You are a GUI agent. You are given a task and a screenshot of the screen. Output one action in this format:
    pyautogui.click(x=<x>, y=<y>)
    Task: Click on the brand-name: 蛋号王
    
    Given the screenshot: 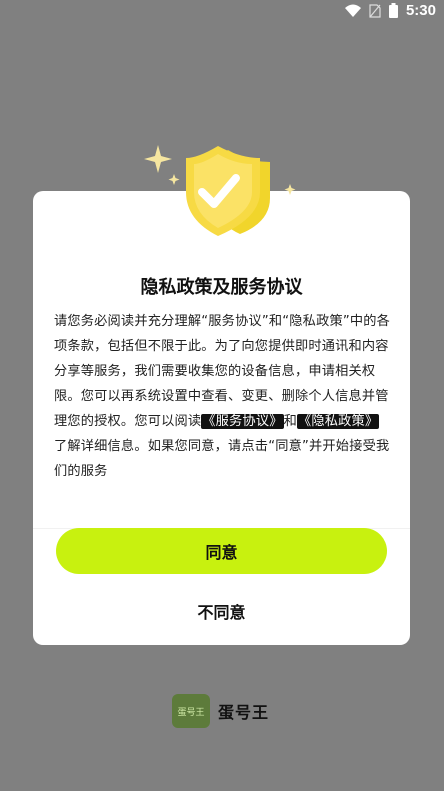 What is the action you would take?
    pyautogui.click(x=244, y=712)
    